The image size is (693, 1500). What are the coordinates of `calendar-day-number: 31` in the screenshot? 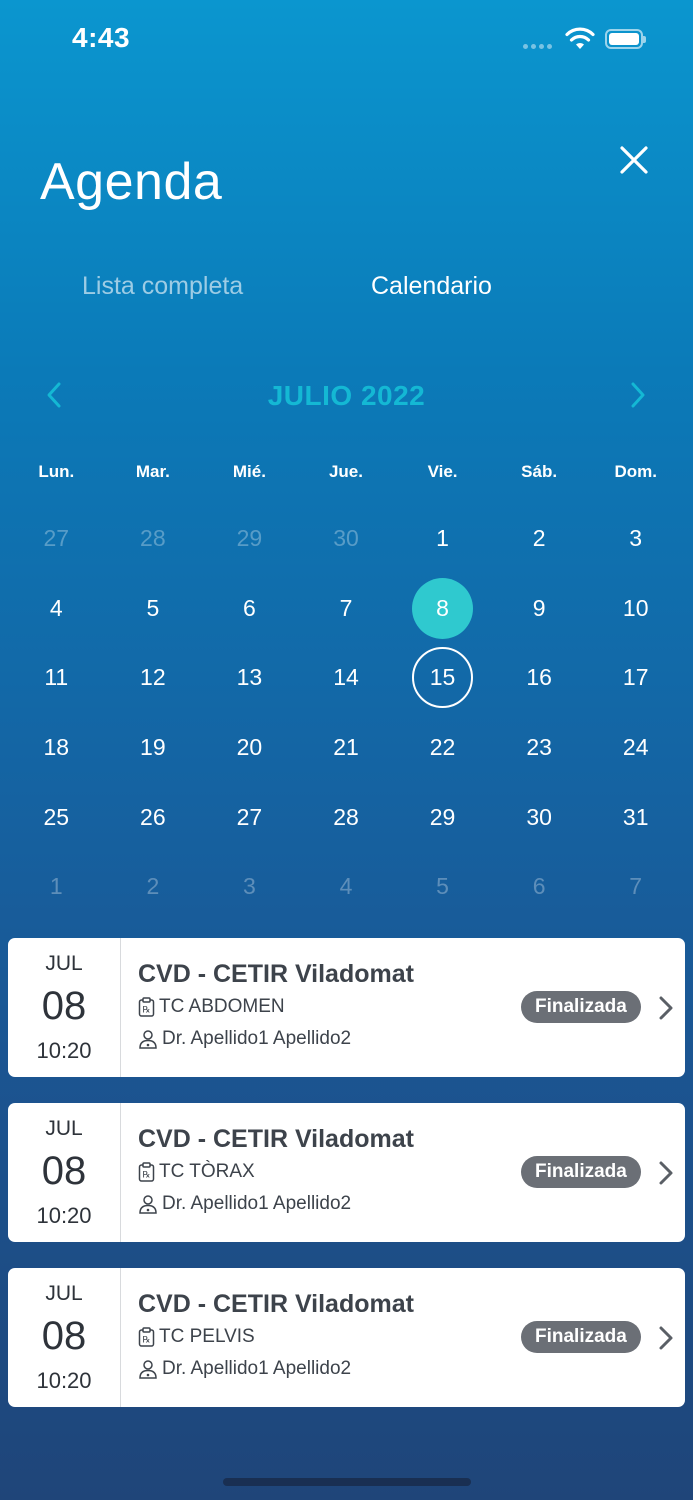 It's located at (635, 816).